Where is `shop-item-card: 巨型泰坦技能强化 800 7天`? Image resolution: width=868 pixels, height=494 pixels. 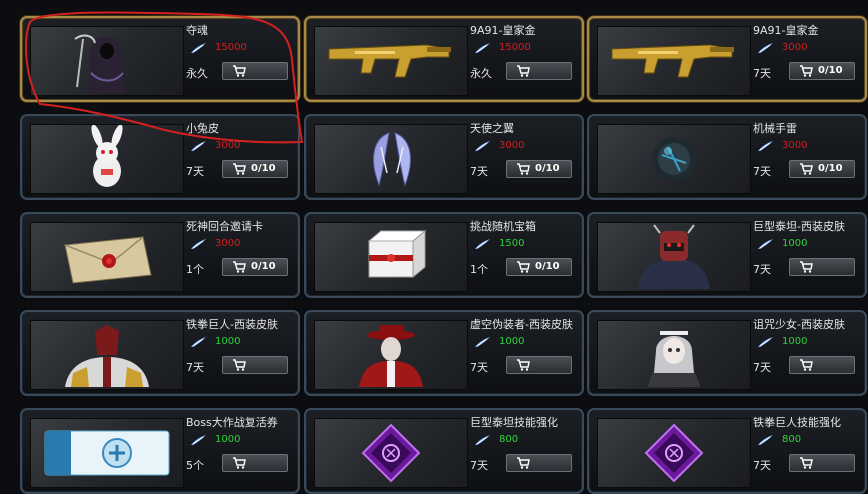 shop-item-card: 巨型泰坦技能强化 800 7天 is located at coordinates (444, 451).